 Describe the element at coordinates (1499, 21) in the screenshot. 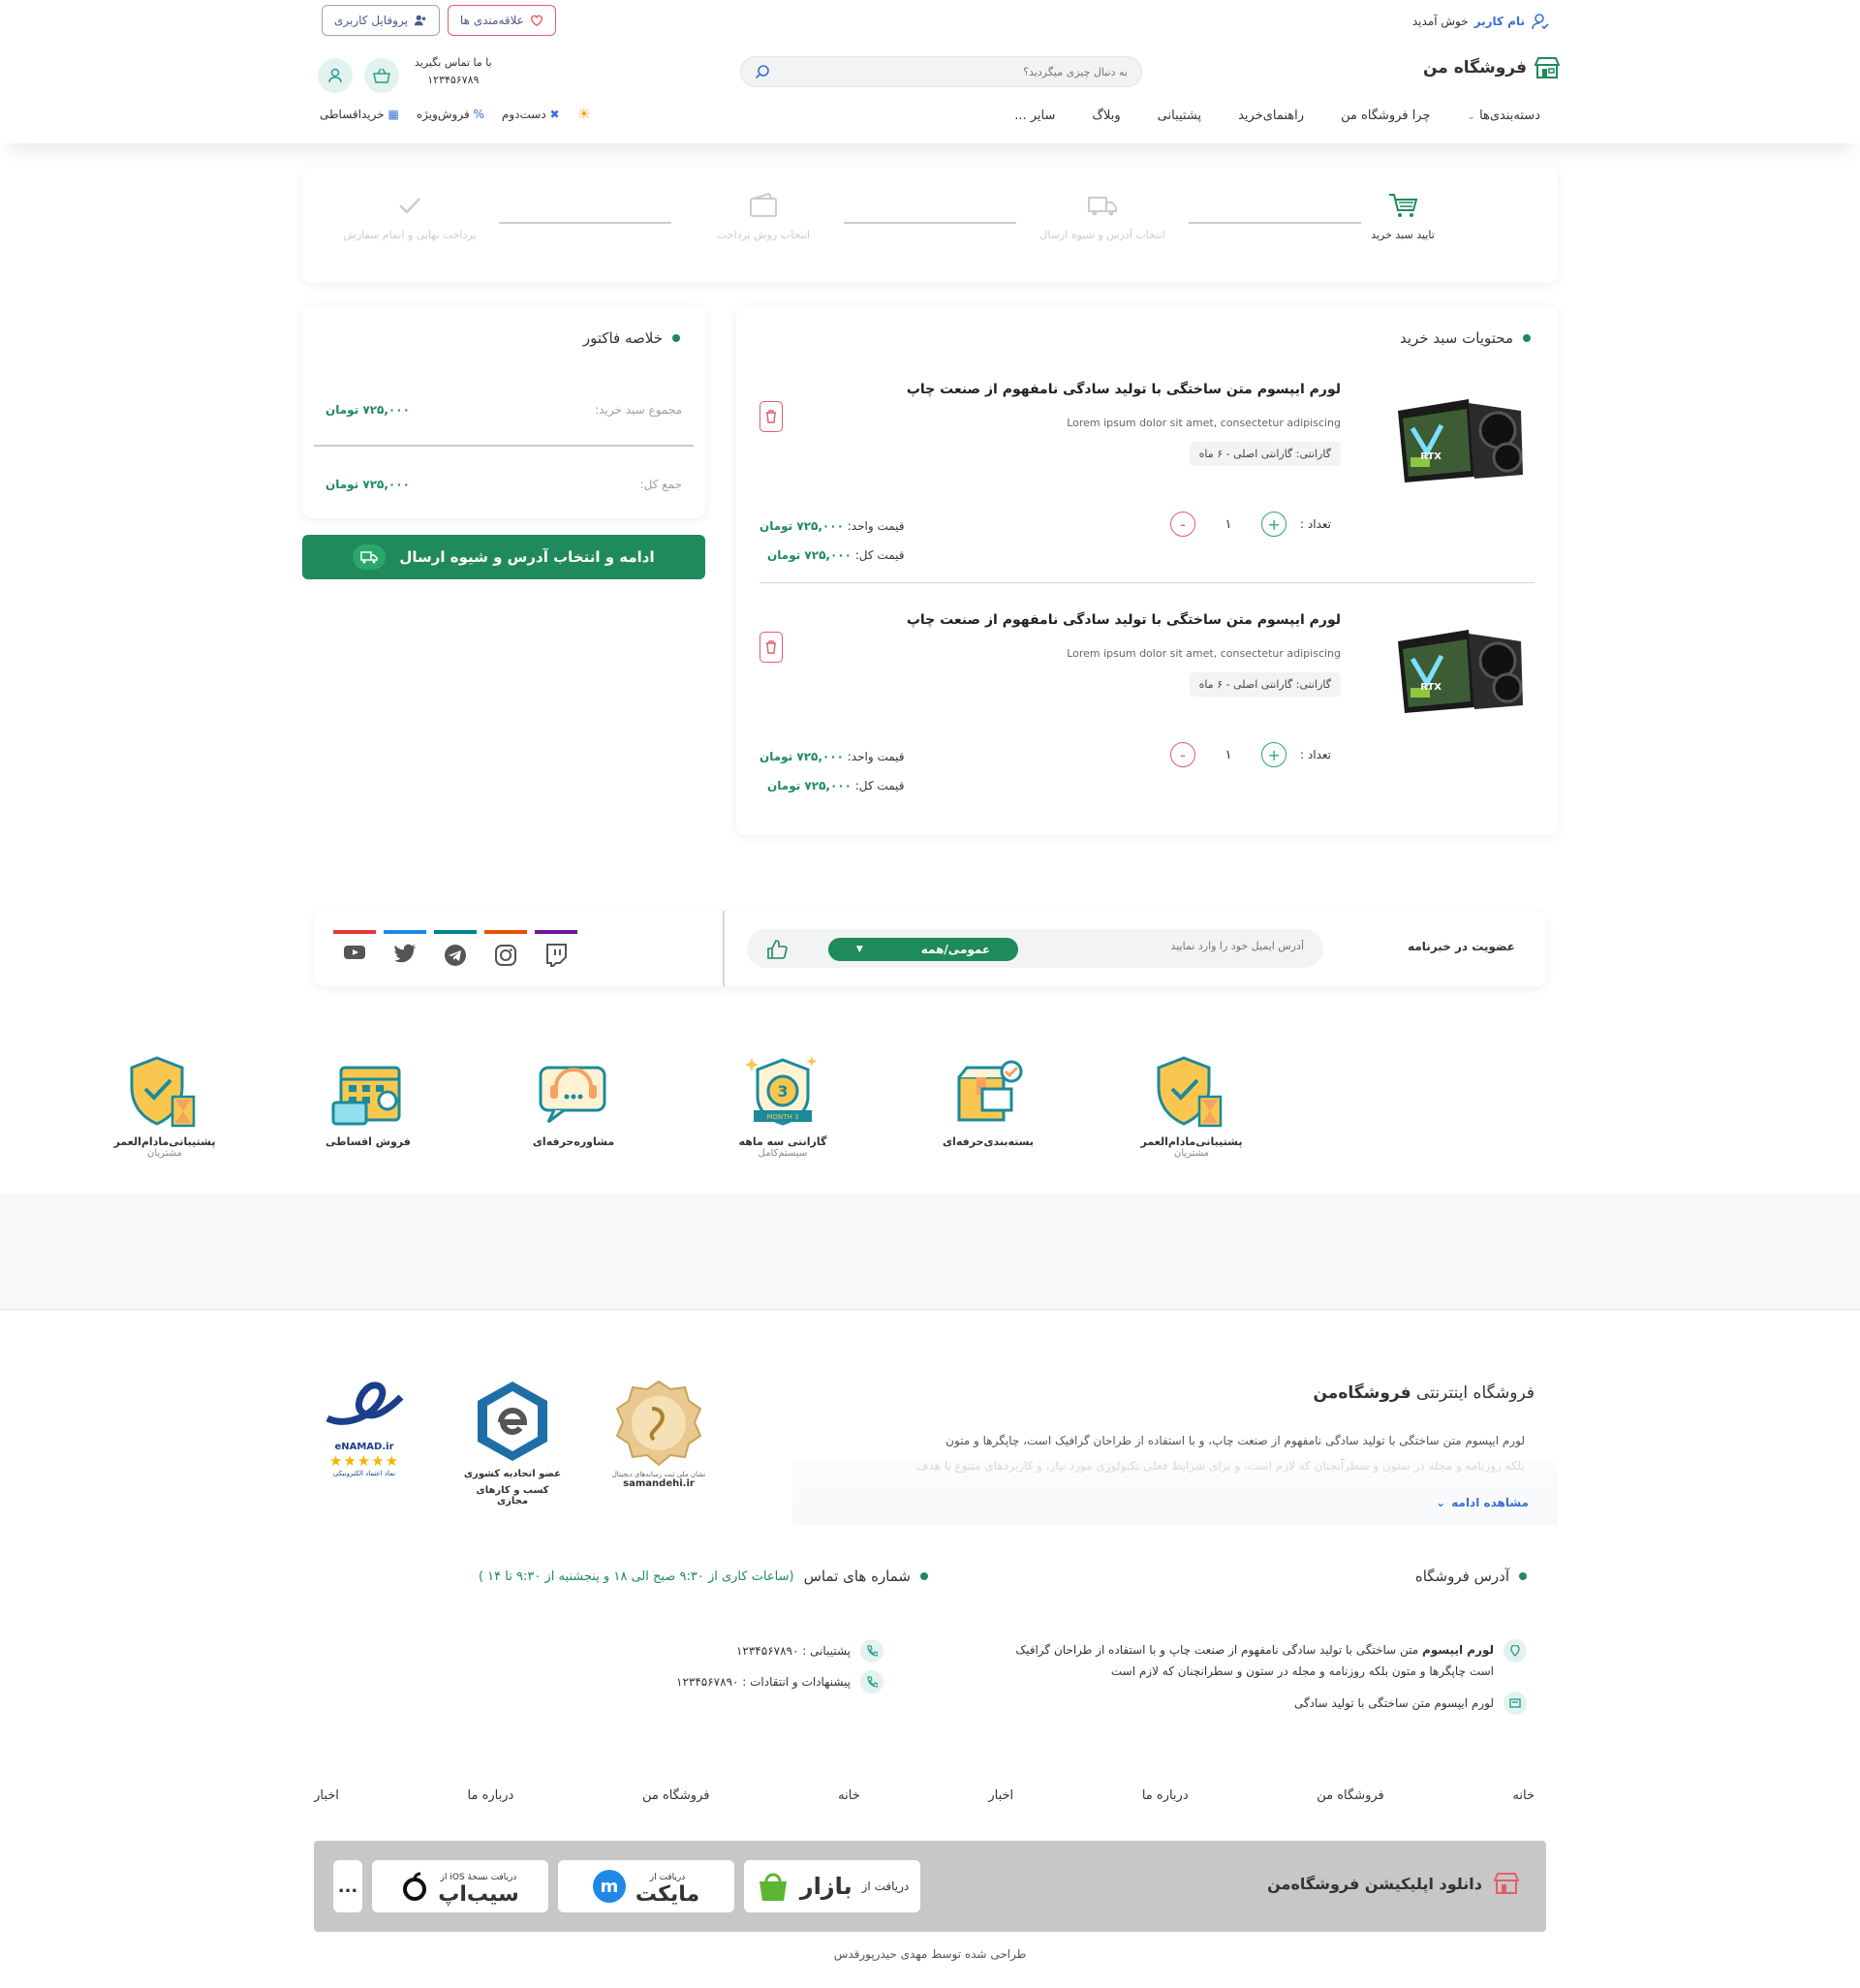

I see `welcome-username: نام کاربر` at that location.